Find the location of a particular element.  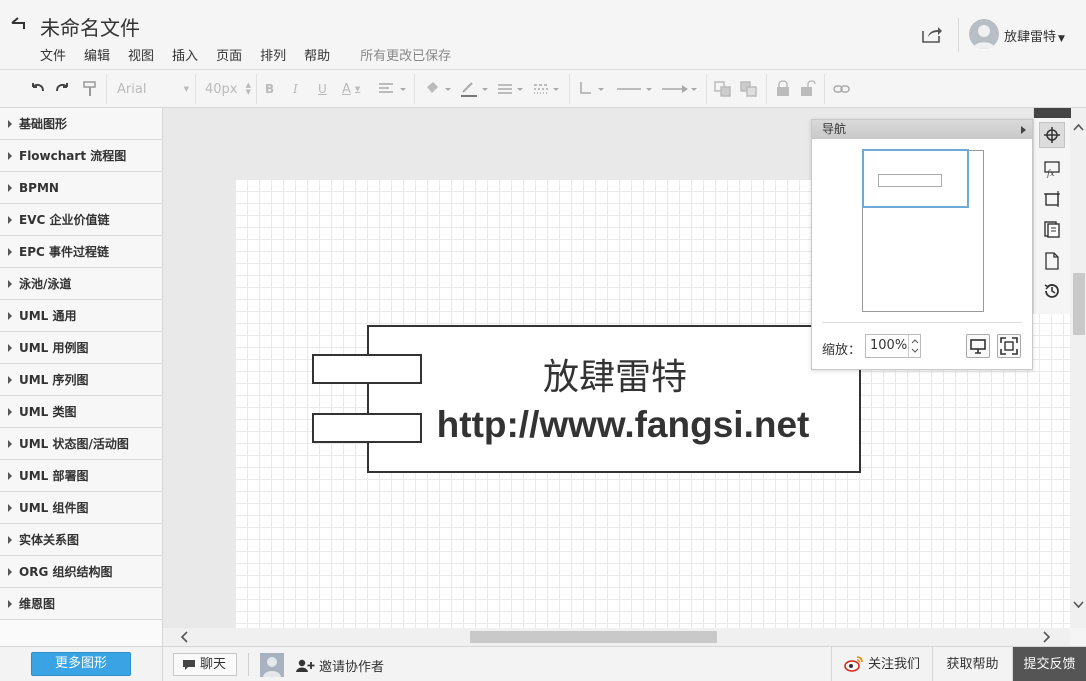

horizontal-scrollbar is located at coordinates (616, 637).